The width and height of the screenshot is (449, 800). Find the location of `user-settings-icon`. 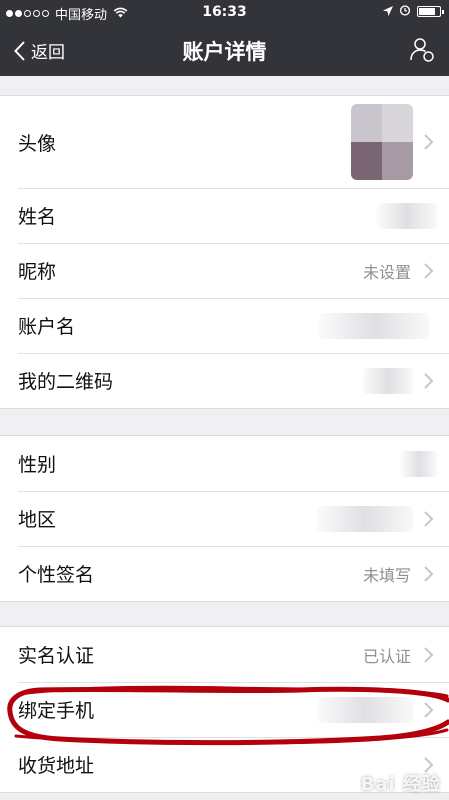

user-settings-icon is located at coordinates (422, 50).